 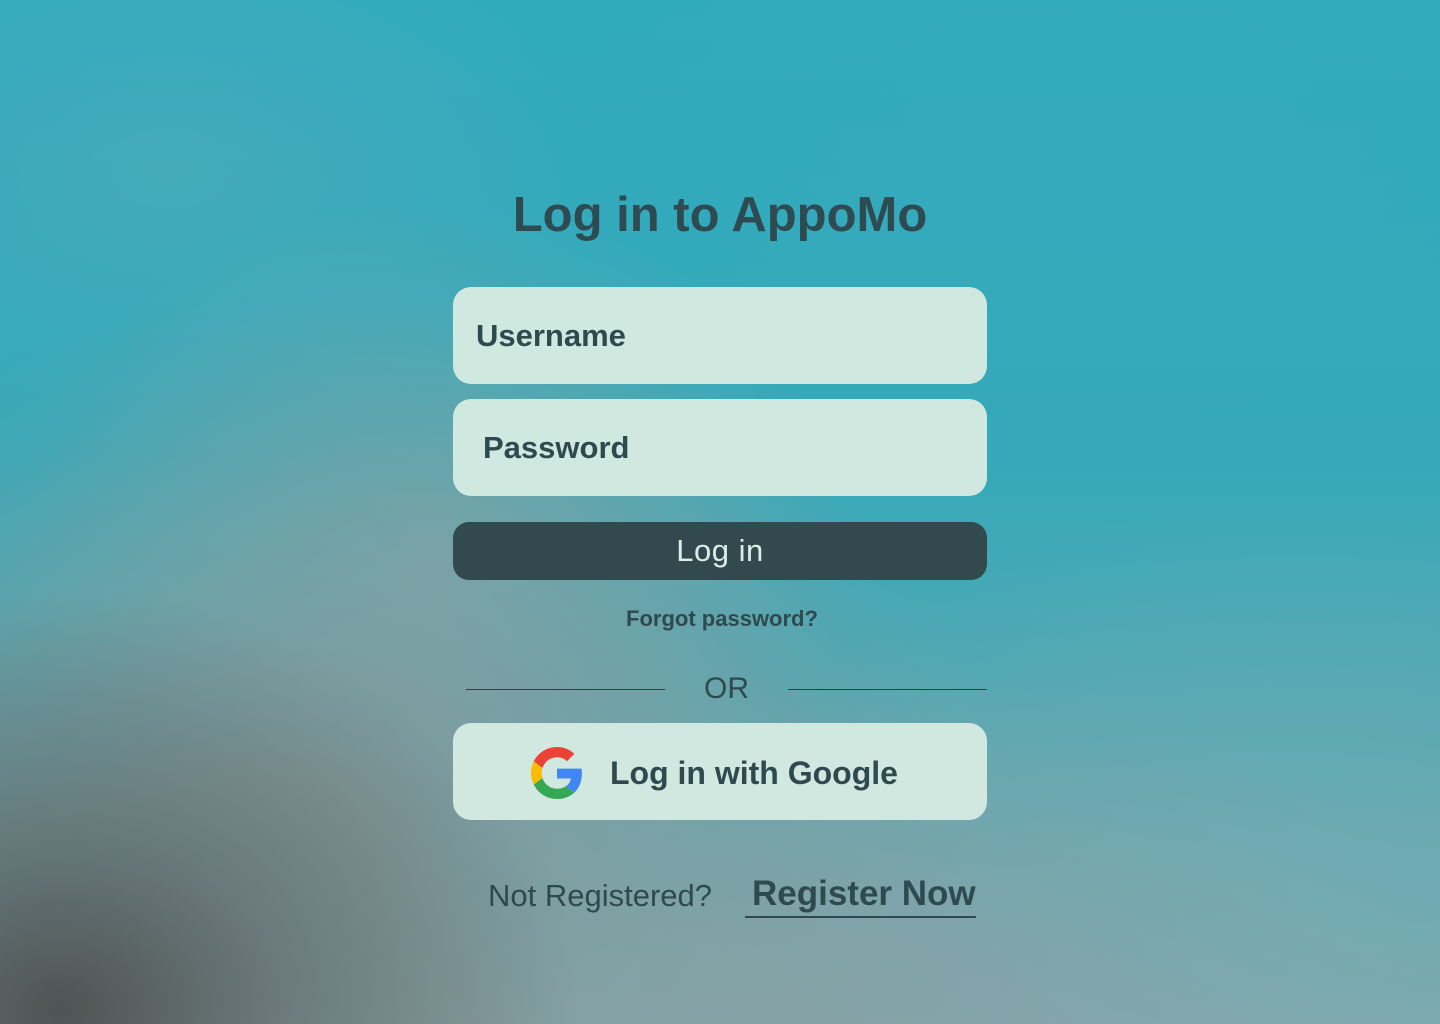 What do you see at coordinates (565, 689) in the screenshot?
I see `divider-left` at bounding box center [565, 689].